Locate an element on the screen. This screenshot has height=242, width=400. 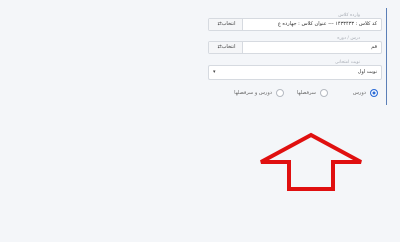
radio-checked-icon is located at coordinates (374, 93).